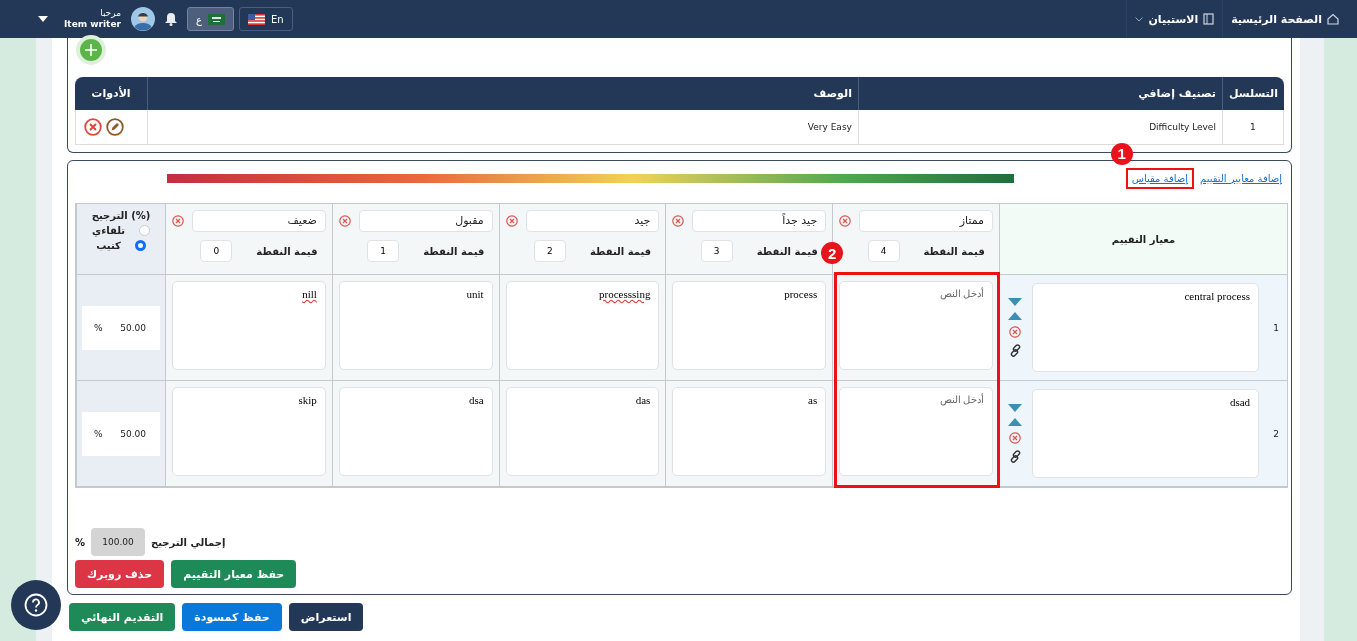 This screenshot has height=641, width=1357. Describe the element at coordinates (122, 617) in the screenshot. I see `action-button: التقديم النهائي` at that location.